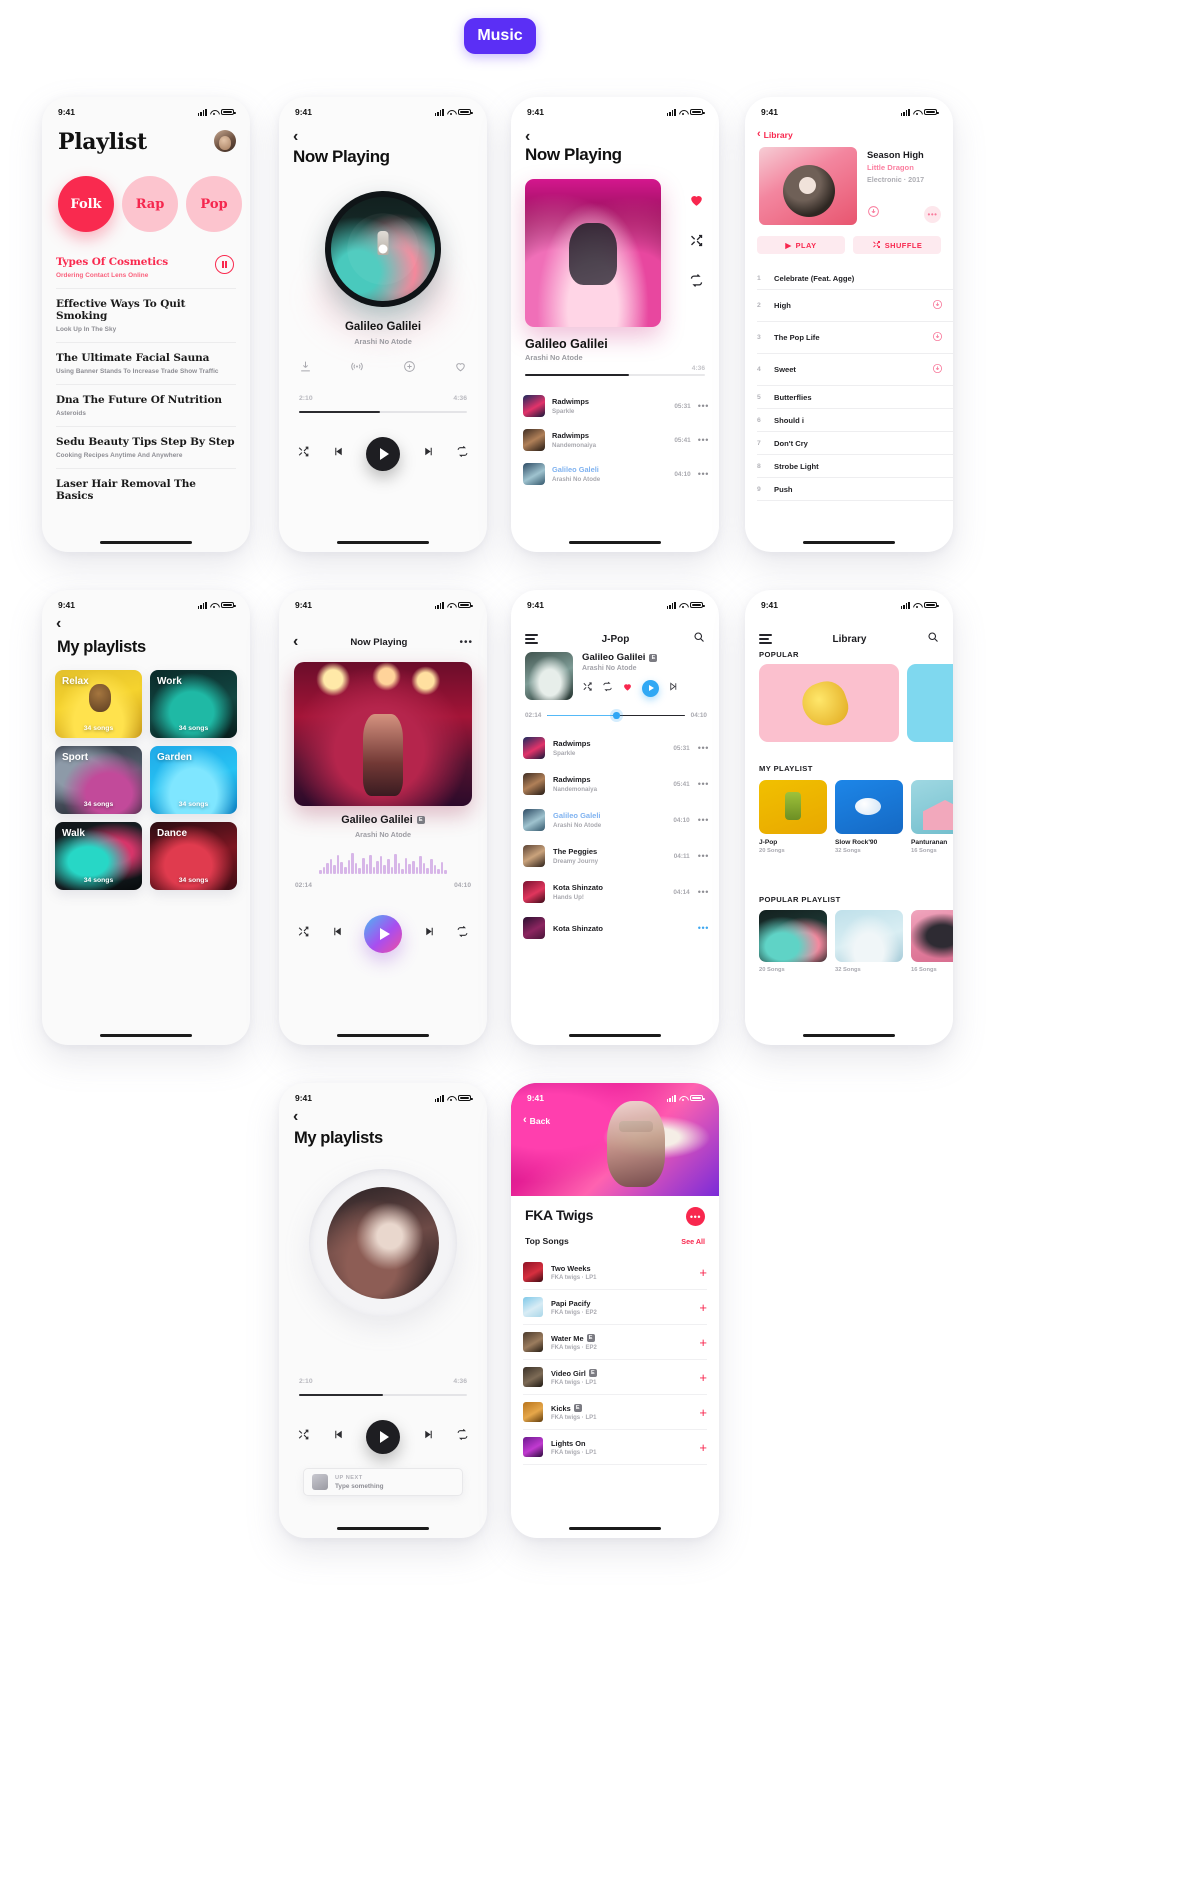  Describe the element at coordinates (616, 928) in the screenshot. I see `list-item: Kota Shinzato •••` at that location.